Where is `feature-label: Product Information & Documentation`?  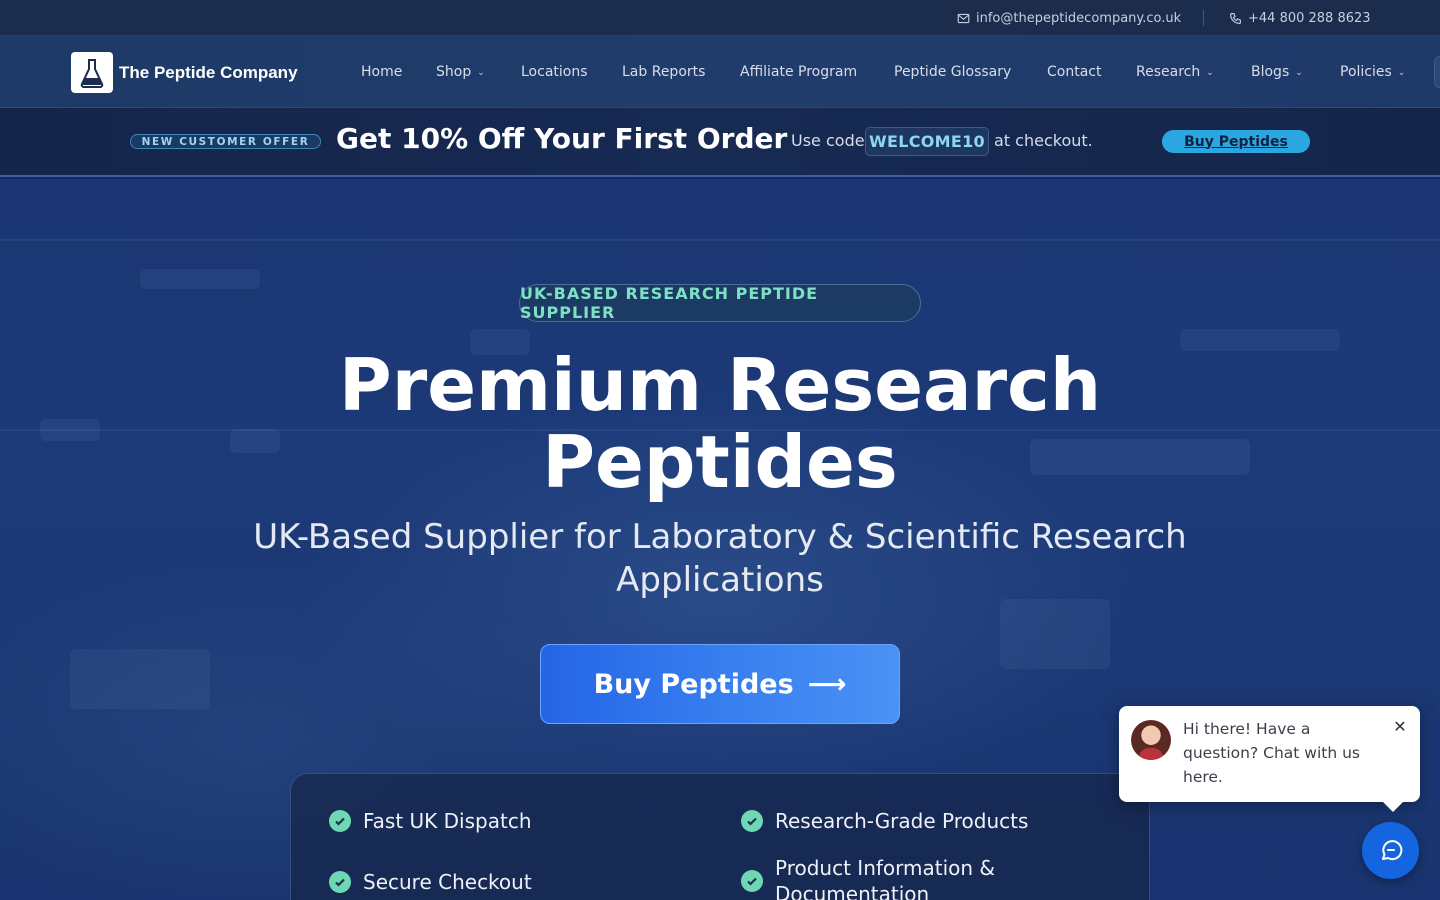
feature-label: Product Information & Documentation is located at coordinates (885, 878).